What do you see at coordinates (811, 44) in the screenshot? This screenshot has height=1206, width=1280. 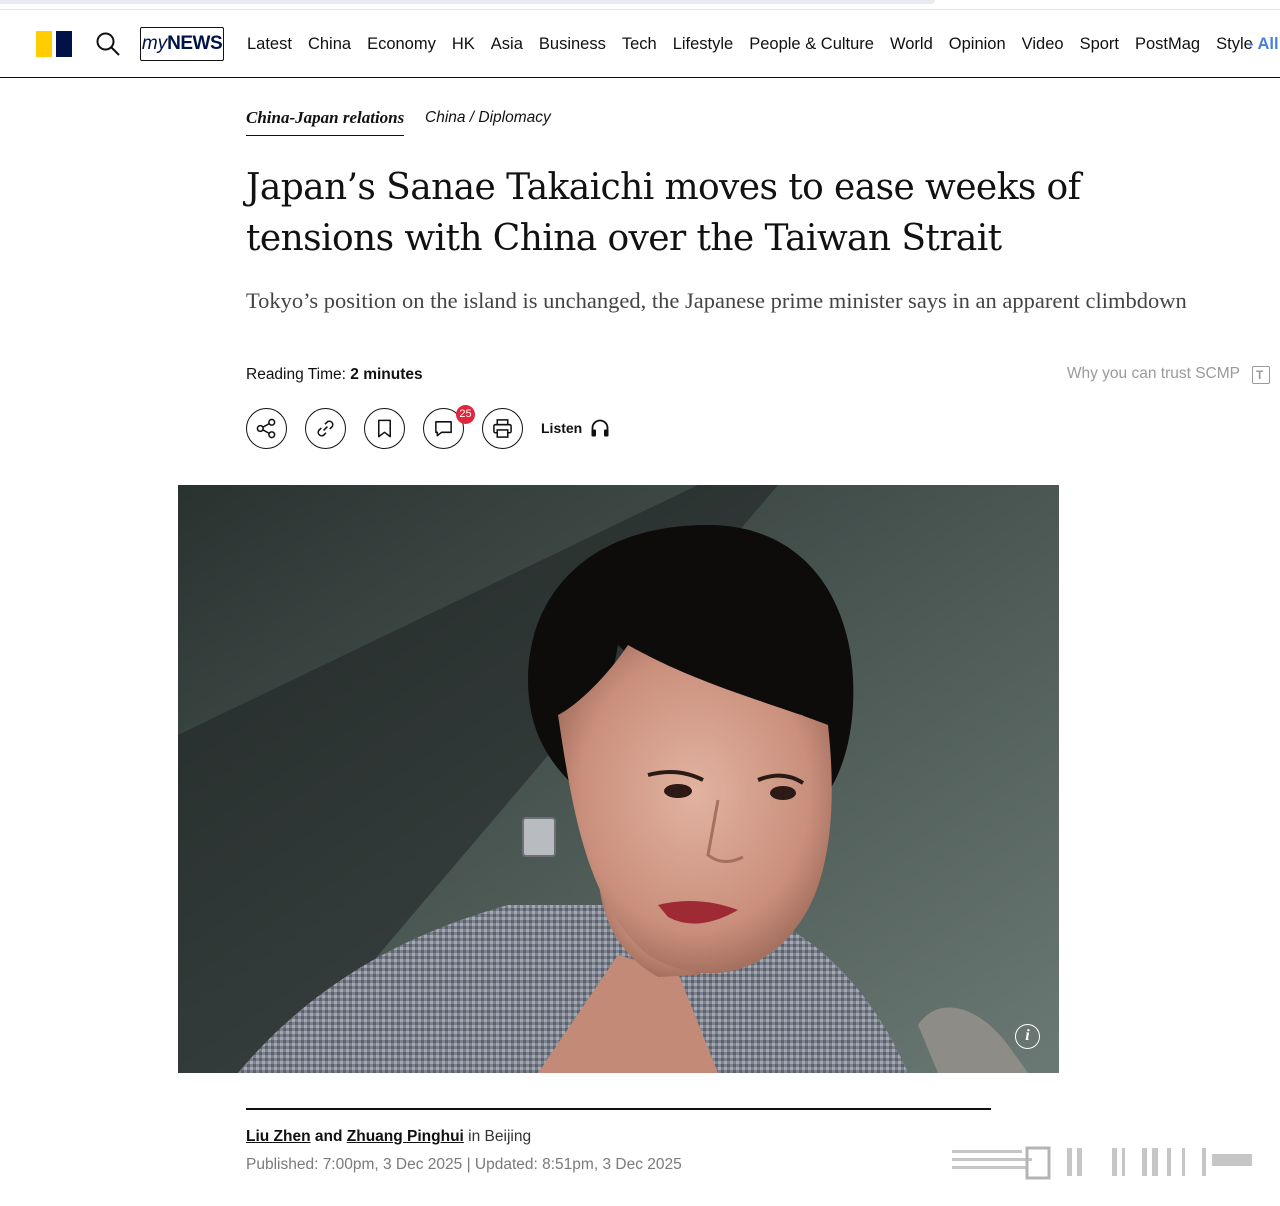 I see `nav-people-culture: People & Culture` at bounding box center [811, 44].